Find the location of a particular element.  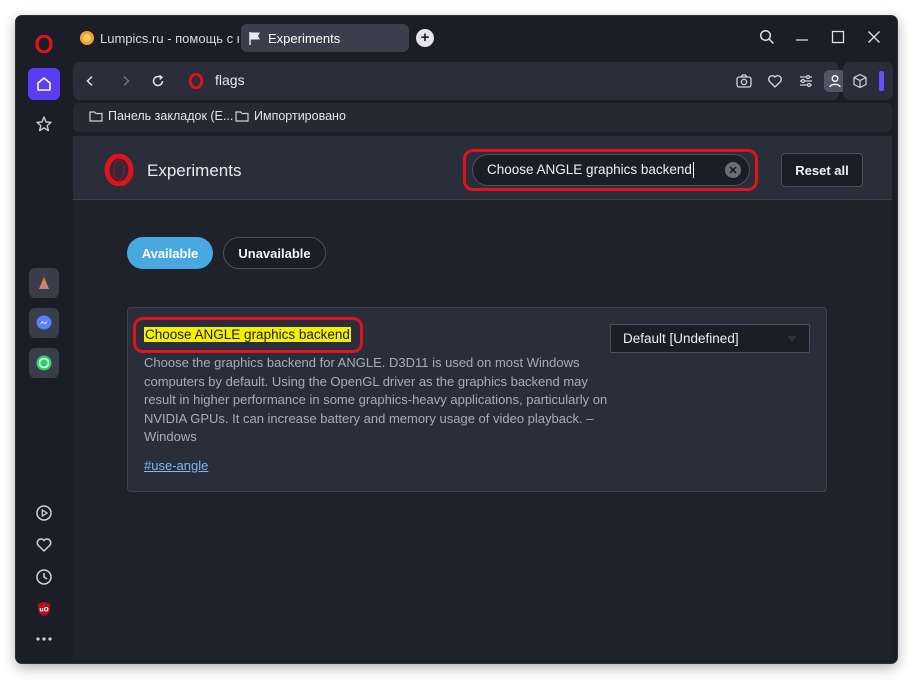

back-icon is located at coordinates (90, 81).